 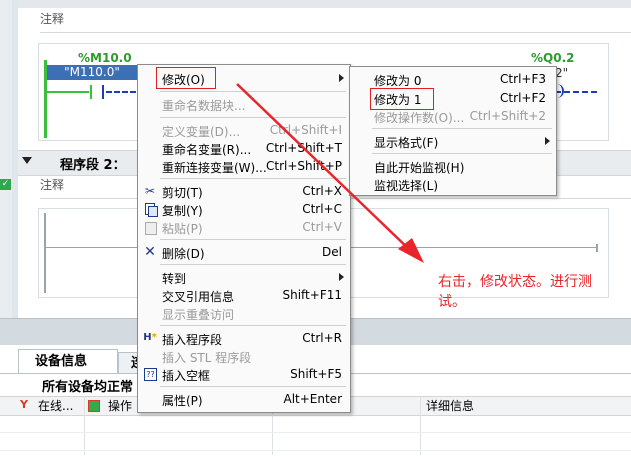 What do you see at coordinates (150, 374) in the screenshot?
I see `empty-box-icon: ??` at bounding box center [150, 374].